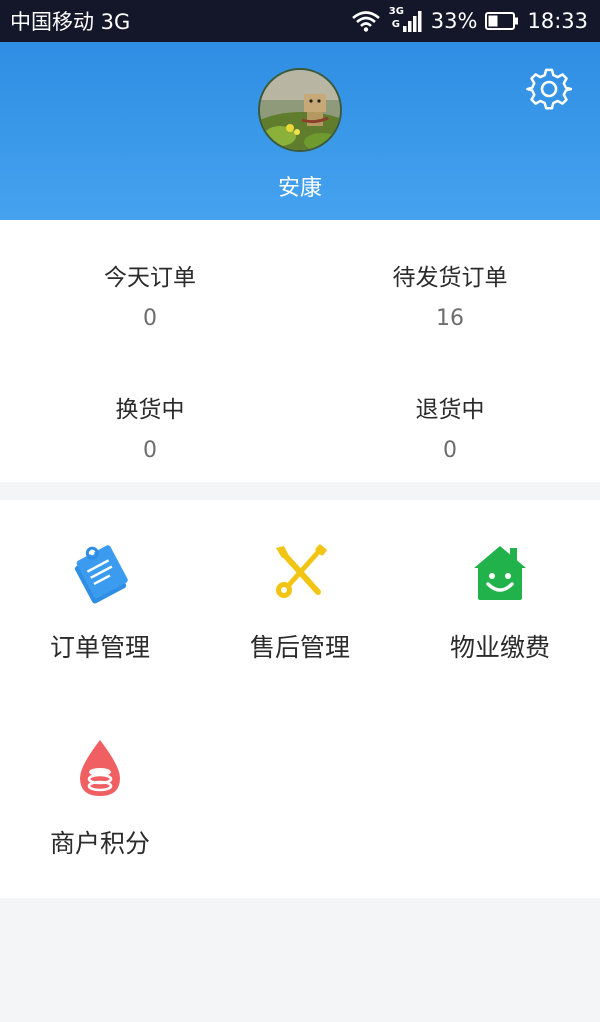 This screenshot has height=1022, width=600. Describe the element at coordinates (150, 426) in the screenshot. I see `stat-exchanging: 换货中 0` at that location.